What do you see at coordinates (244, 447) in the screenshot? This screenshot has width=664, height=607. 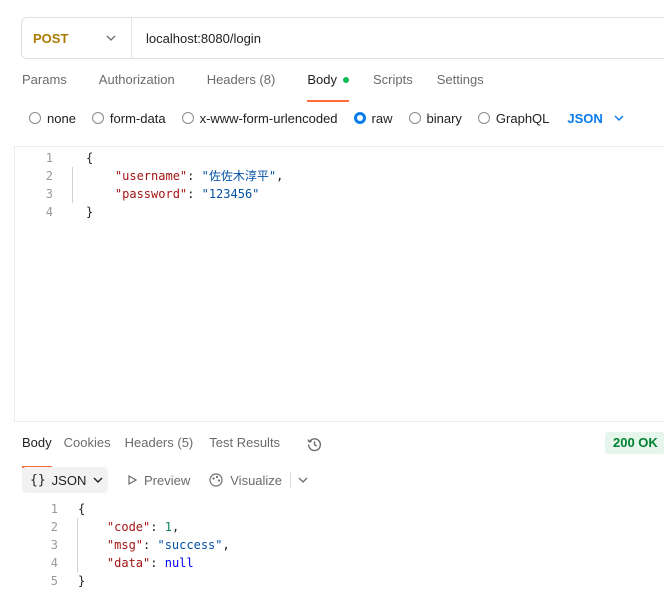 I see `tab-test-results: Test Results` at bounding box center [244, 447].